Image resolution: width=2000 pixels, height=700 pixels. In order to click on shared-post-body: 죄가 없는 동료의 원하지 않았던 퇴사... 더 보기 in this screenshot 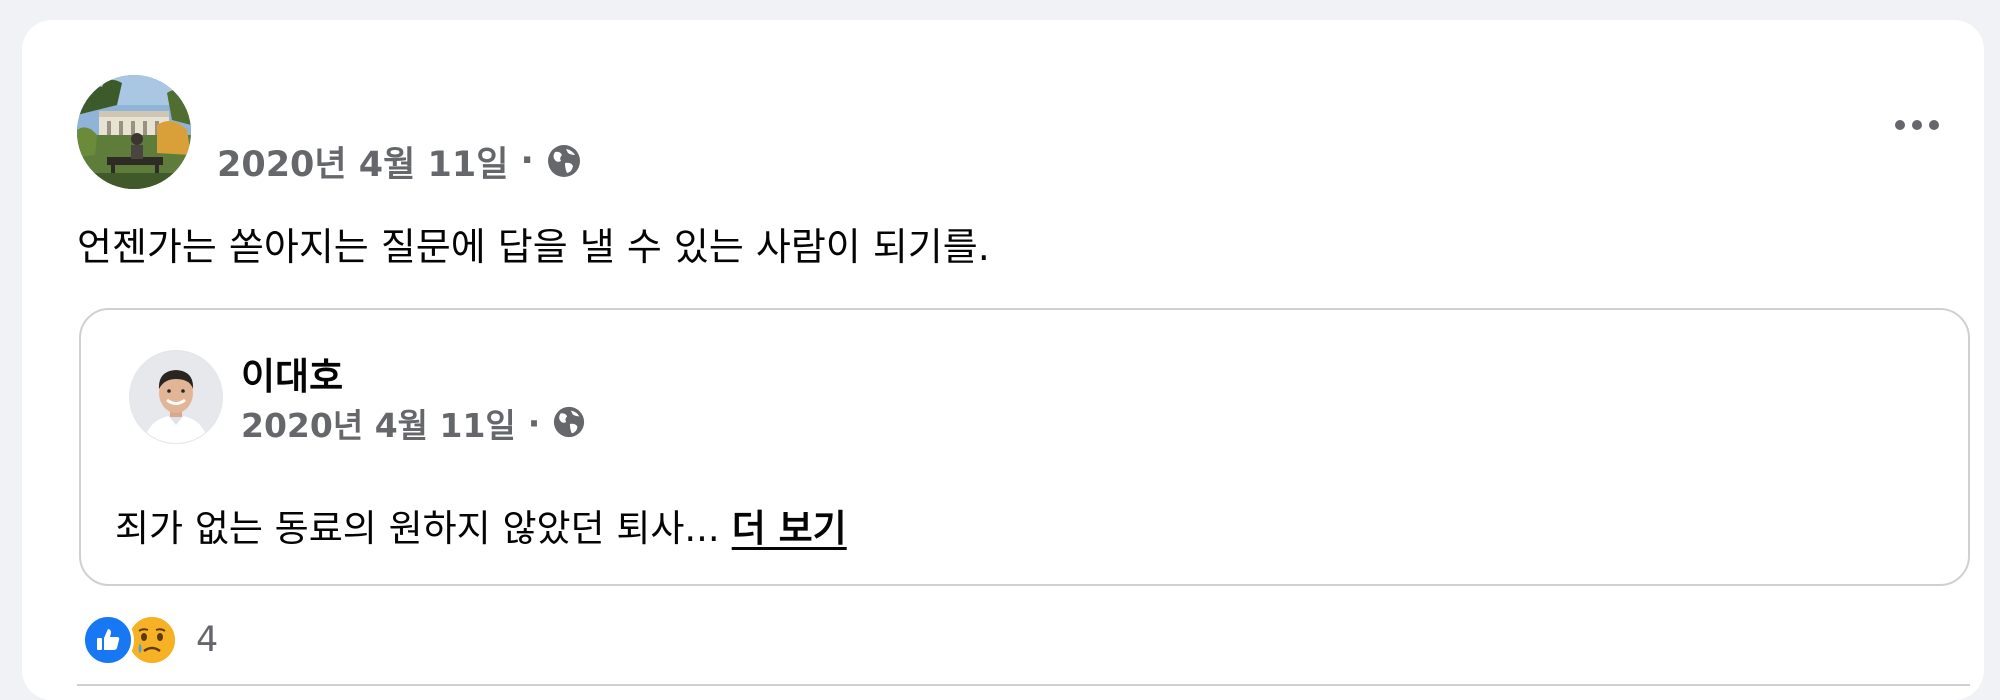, I will do `click(481, 525)`.